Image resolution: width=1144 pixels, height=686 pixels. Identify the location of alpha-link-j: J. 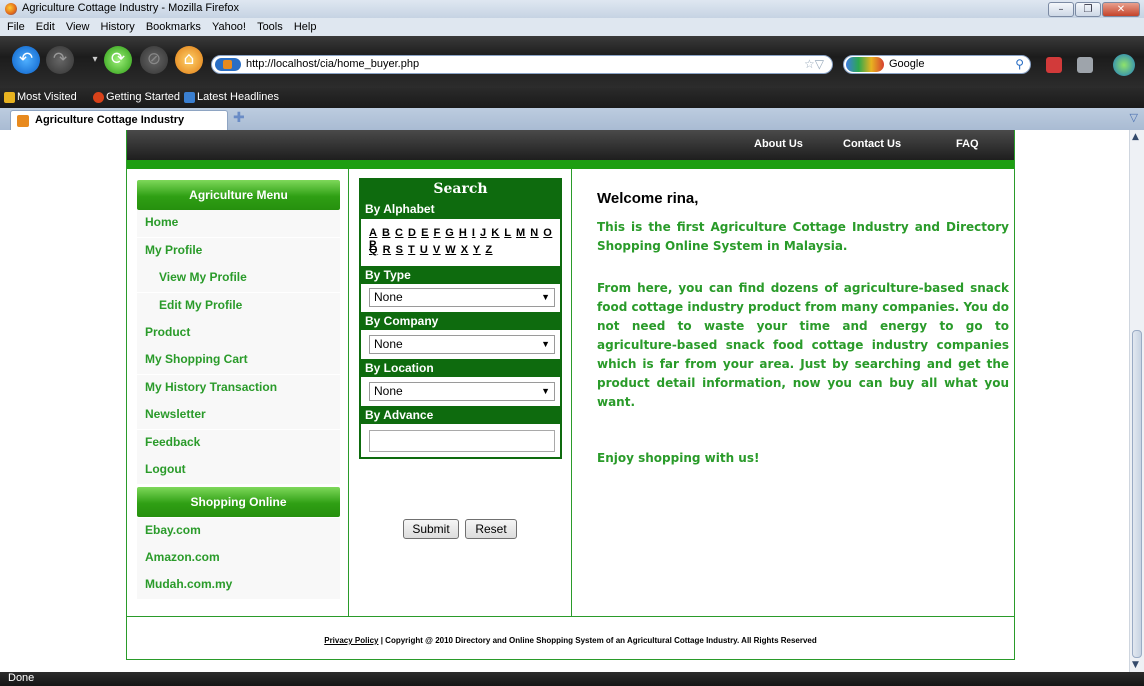
(483, 233).